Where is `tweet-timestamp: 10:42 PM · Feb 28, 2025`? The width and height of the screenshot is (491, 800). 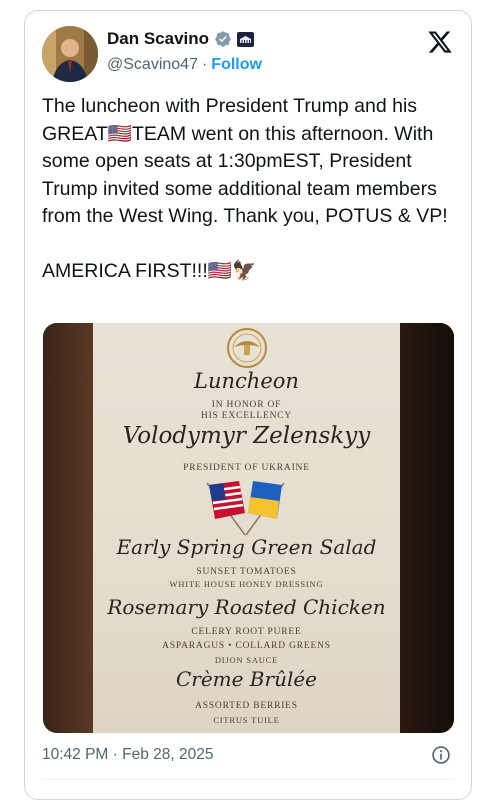 tweet-timestamp: 10:42 PM · Feb 28, 2025 is located at coordinates (127, 755).